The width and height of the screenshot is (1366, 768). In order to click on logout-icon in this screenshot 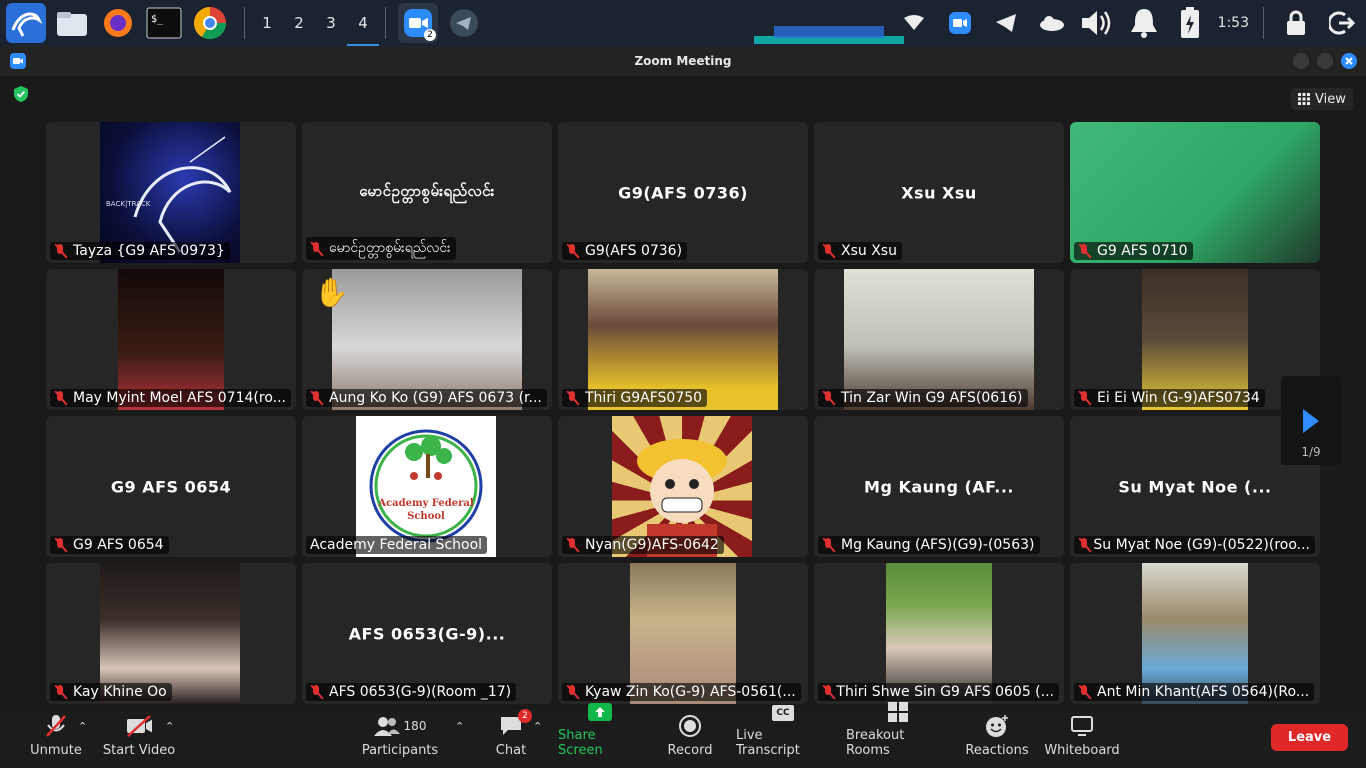, I will do `click(1342, 23)`.